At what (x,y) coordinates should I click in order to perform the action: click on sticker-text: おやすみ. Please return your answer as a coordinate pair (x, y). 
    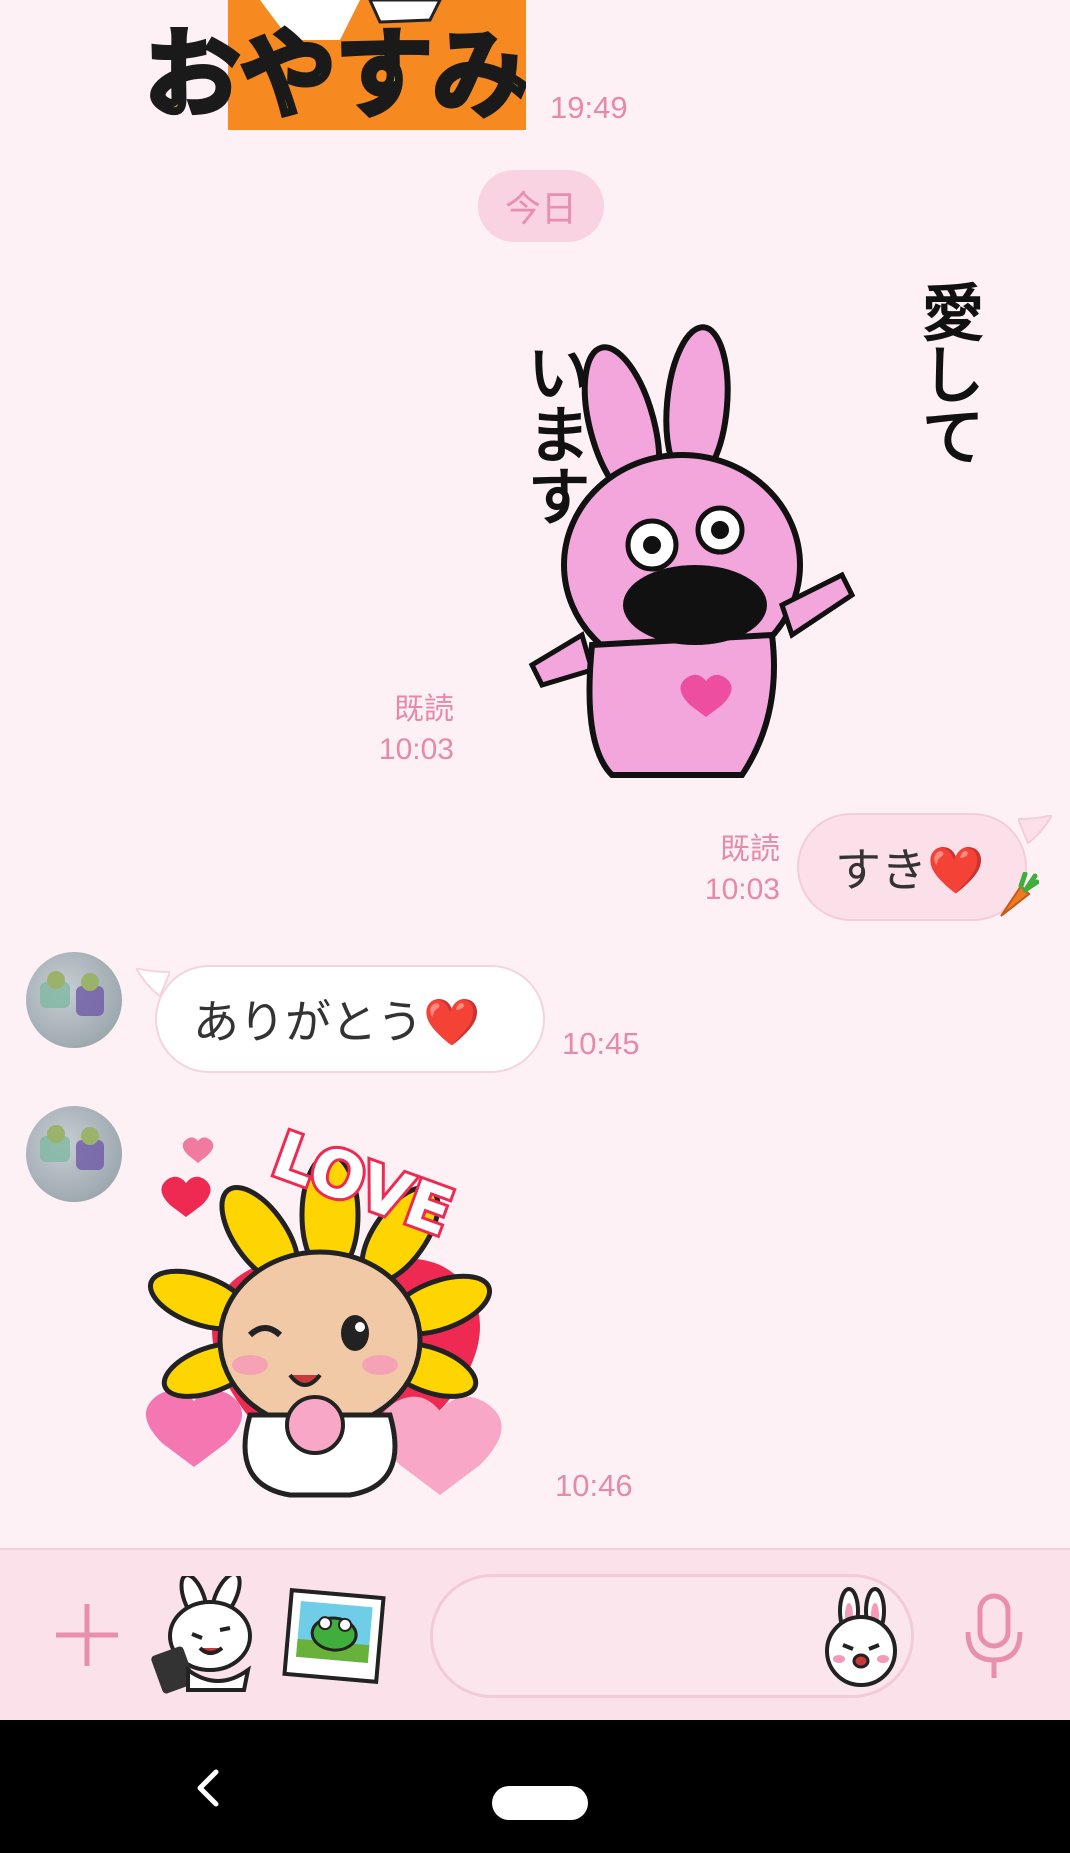
    Looking at the image, I should click on (335, 74).